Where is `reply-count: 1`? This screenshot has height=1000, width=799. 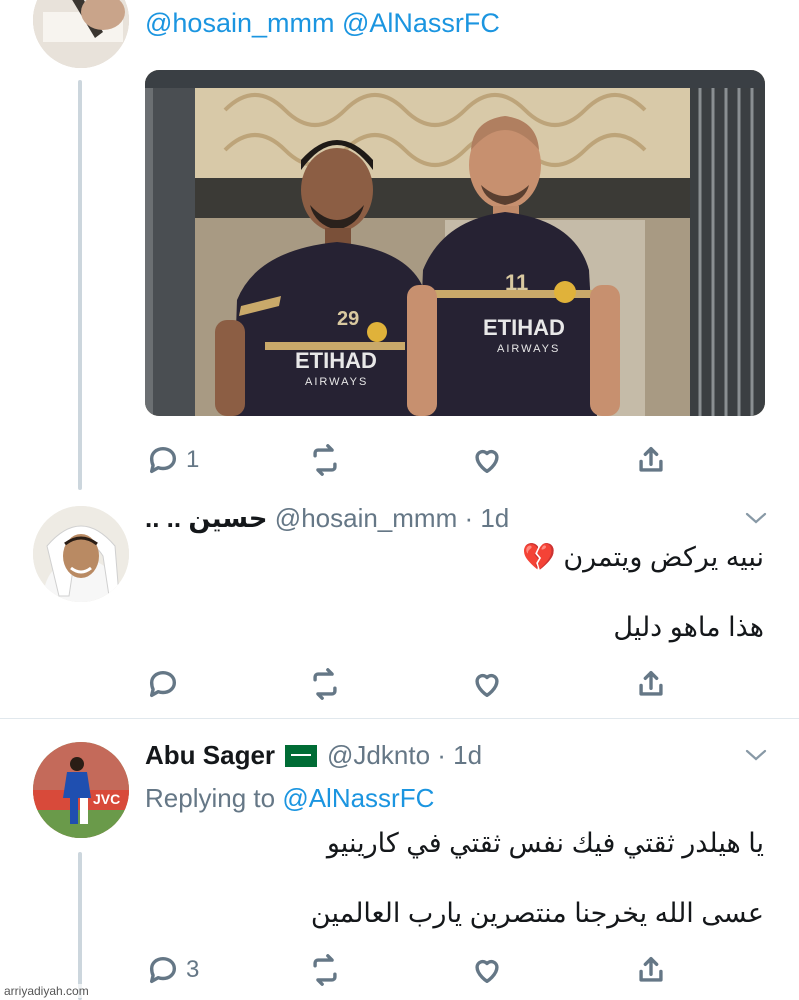 reply-count: 1 is located at coordinates (193, 459).